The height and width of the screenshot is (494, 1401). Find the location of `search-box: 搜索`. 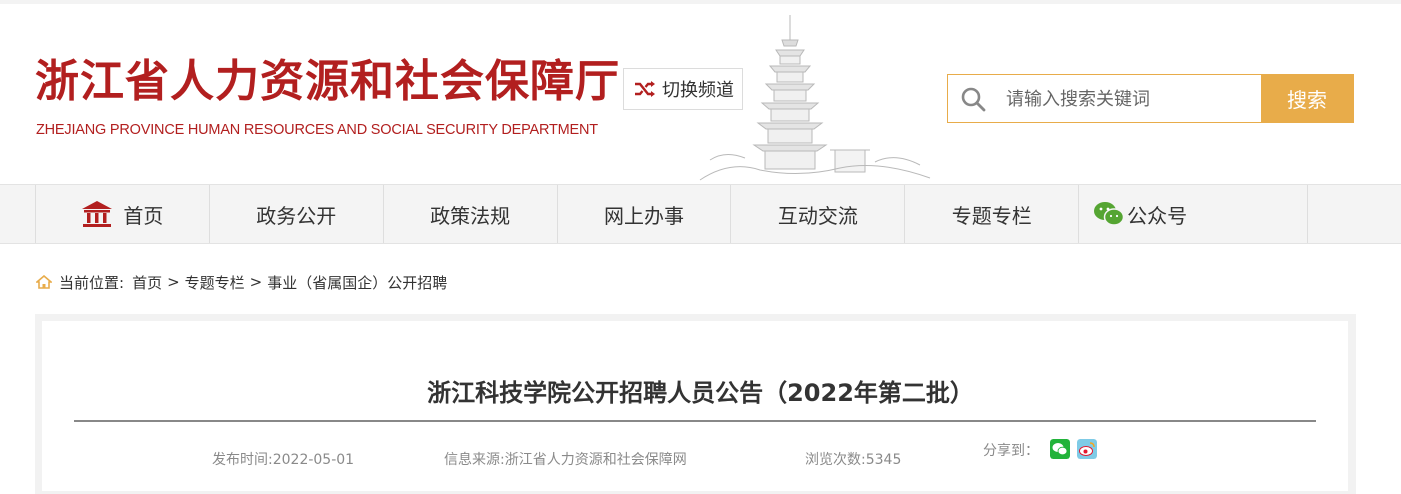

search-box: 搜索 is located at coordinates (1150, 98).